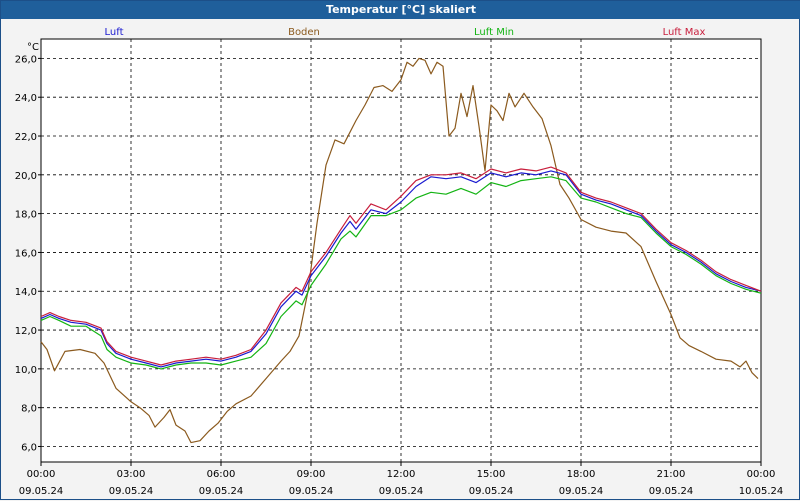 The height and width of the screenshot is (501, 800). What do you see at coordinates (491, 474) in the screenshot?
I see `x-tick-time: 15:00` at bounding box center [491, 474].